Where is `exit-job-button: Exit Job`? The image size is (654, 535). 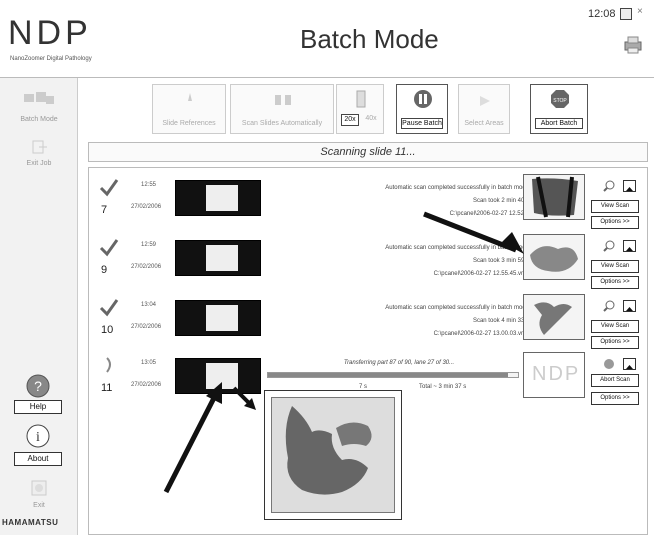 exit-job-button: Exit Job is located at coordinates (39, 152).